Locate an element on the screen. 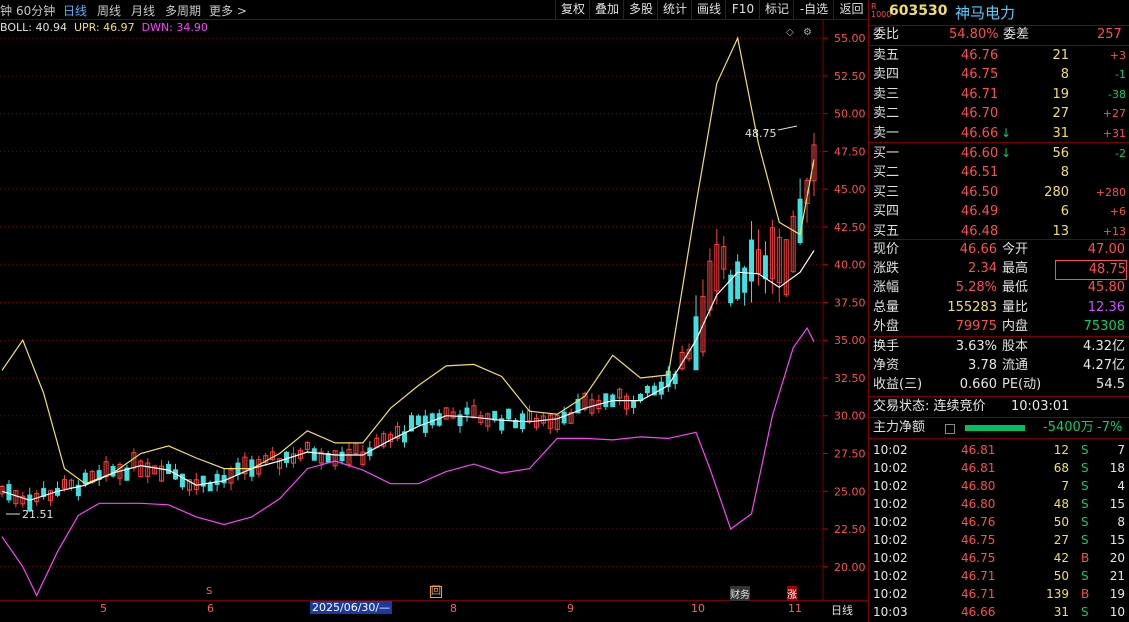 The width and height of the screenshot is (1129, 622). stat-label: 涨幅 is located at coordinates (886, 288).